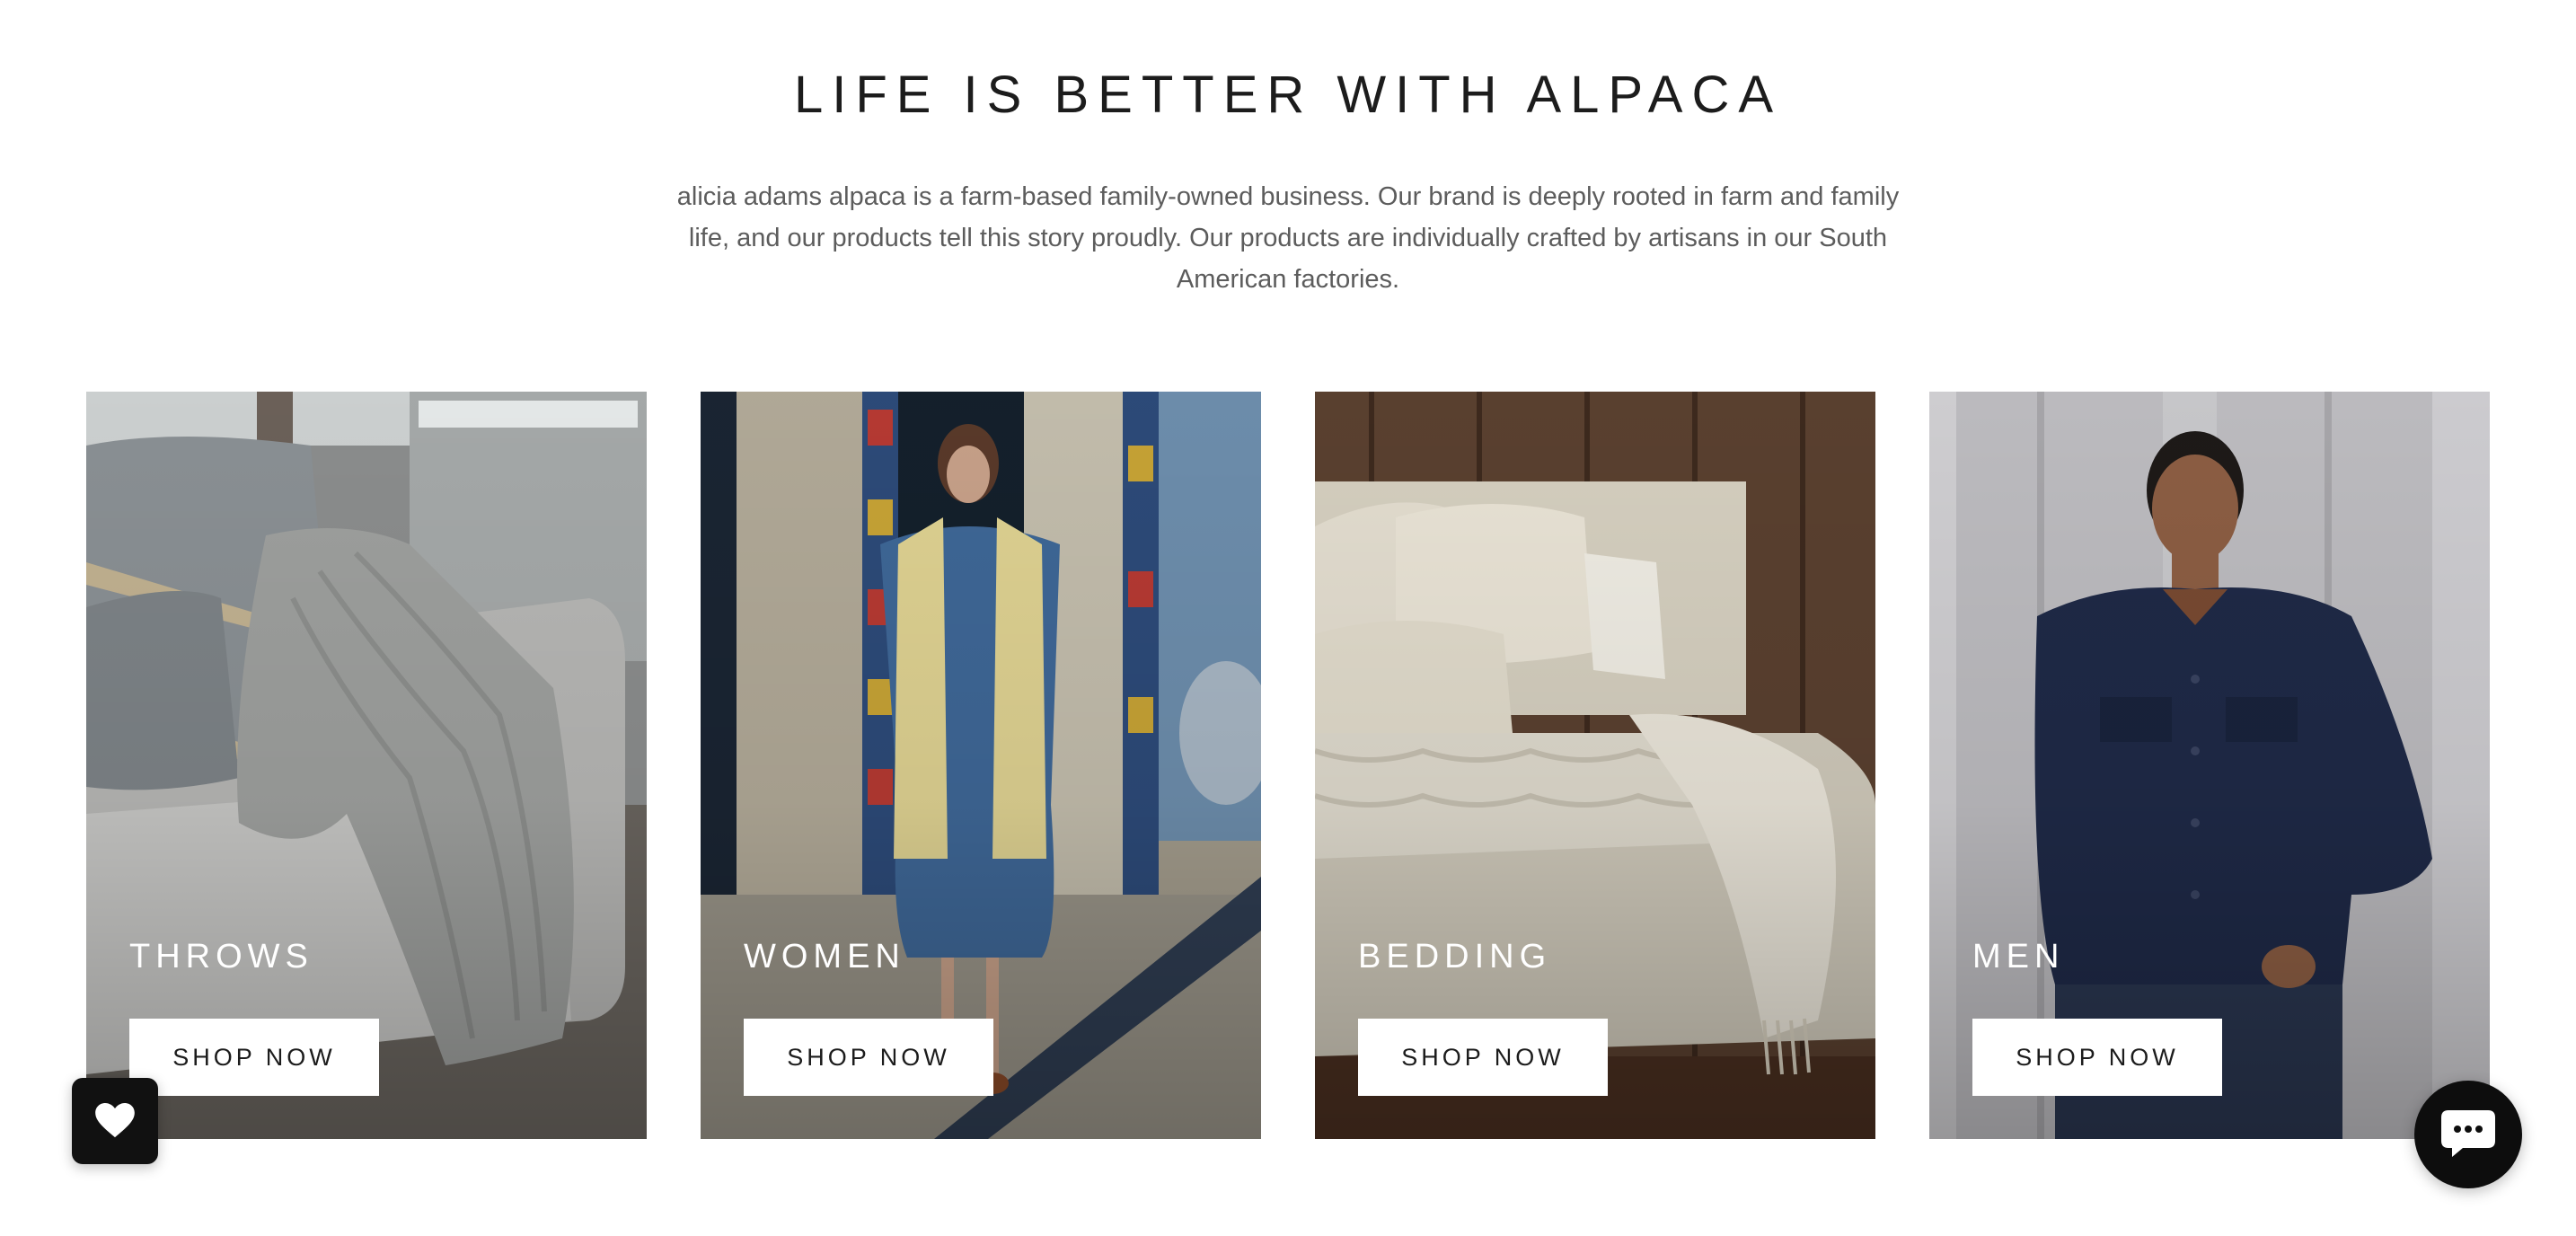 The image size is (2576, 1236). Describe the element at coordinates (1483, 1058) in the screenshot. I see `shop-now-button-bedding: SHOP NOW` at that location.